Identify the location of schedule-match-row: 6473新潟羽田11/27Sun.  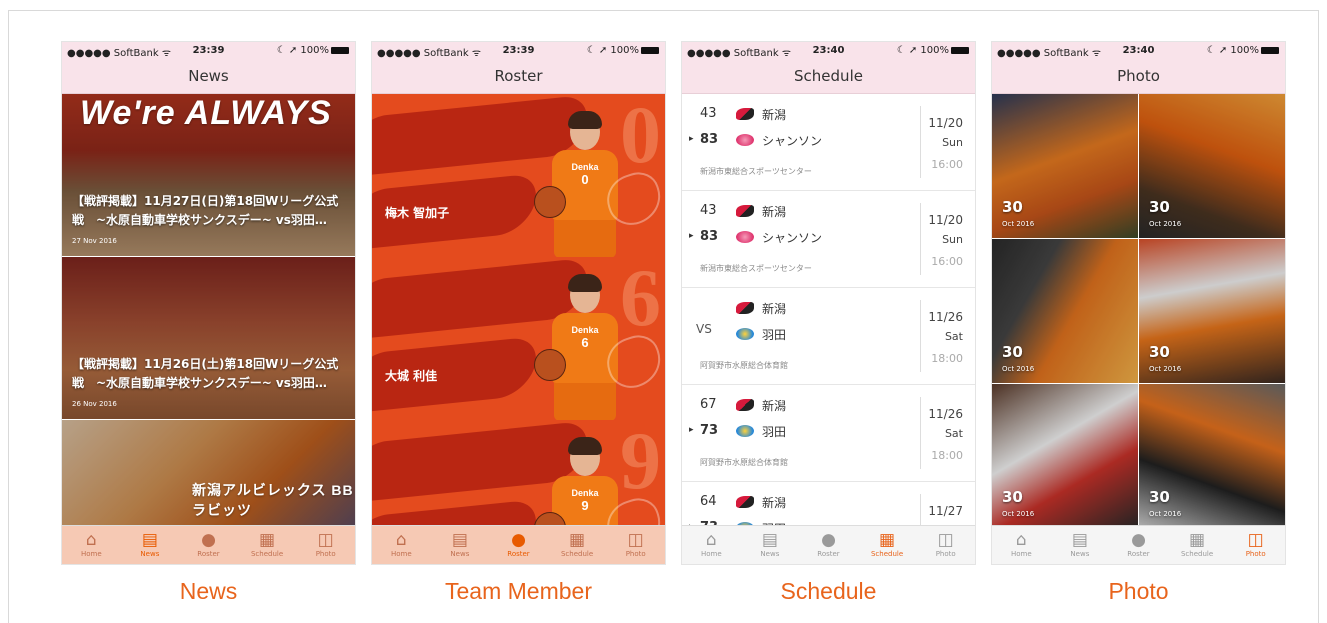
(828, 505).